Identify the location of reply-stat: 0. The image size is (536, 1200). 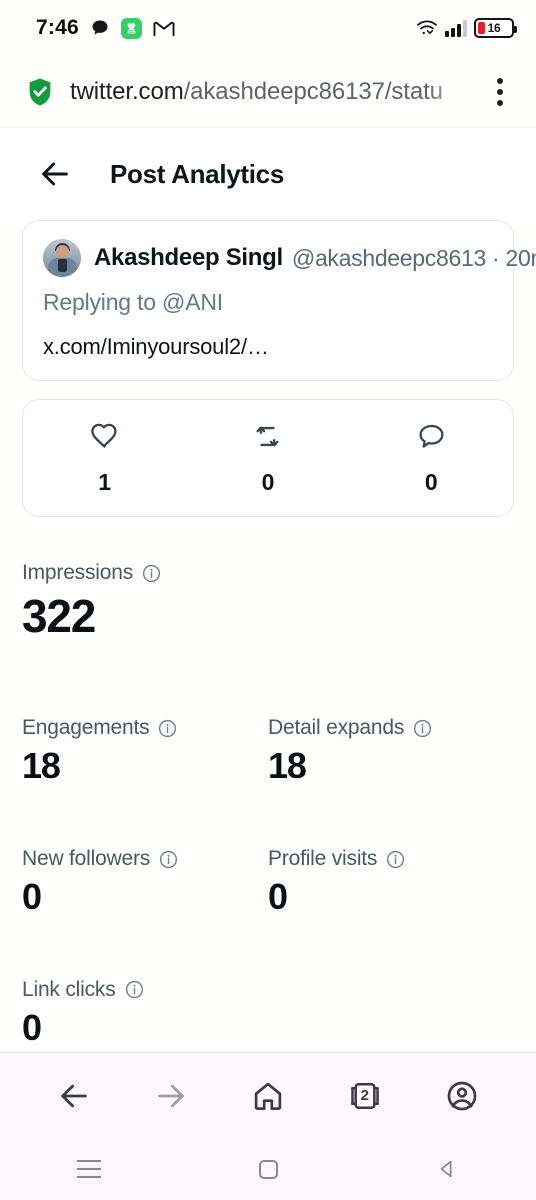
(431, 459).